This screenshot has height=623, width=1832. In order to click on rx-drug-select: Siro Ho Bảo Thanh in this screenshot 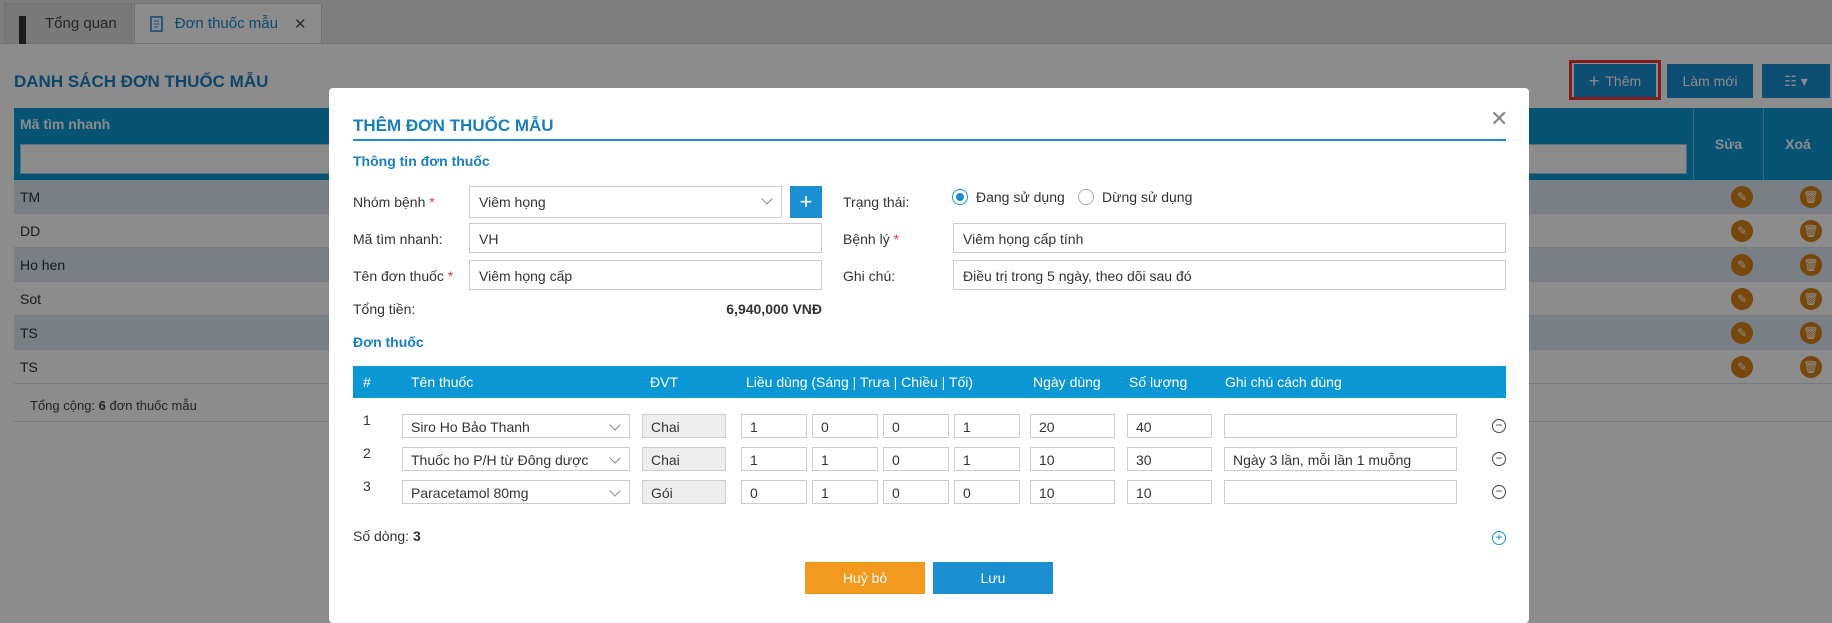, I will do `click(516, 426)`.